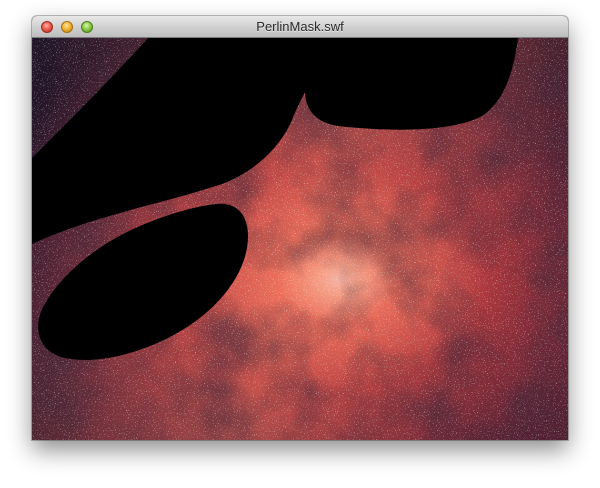  I want to click on window-titlebar: PerlinMask.swf, so click(300, 27).